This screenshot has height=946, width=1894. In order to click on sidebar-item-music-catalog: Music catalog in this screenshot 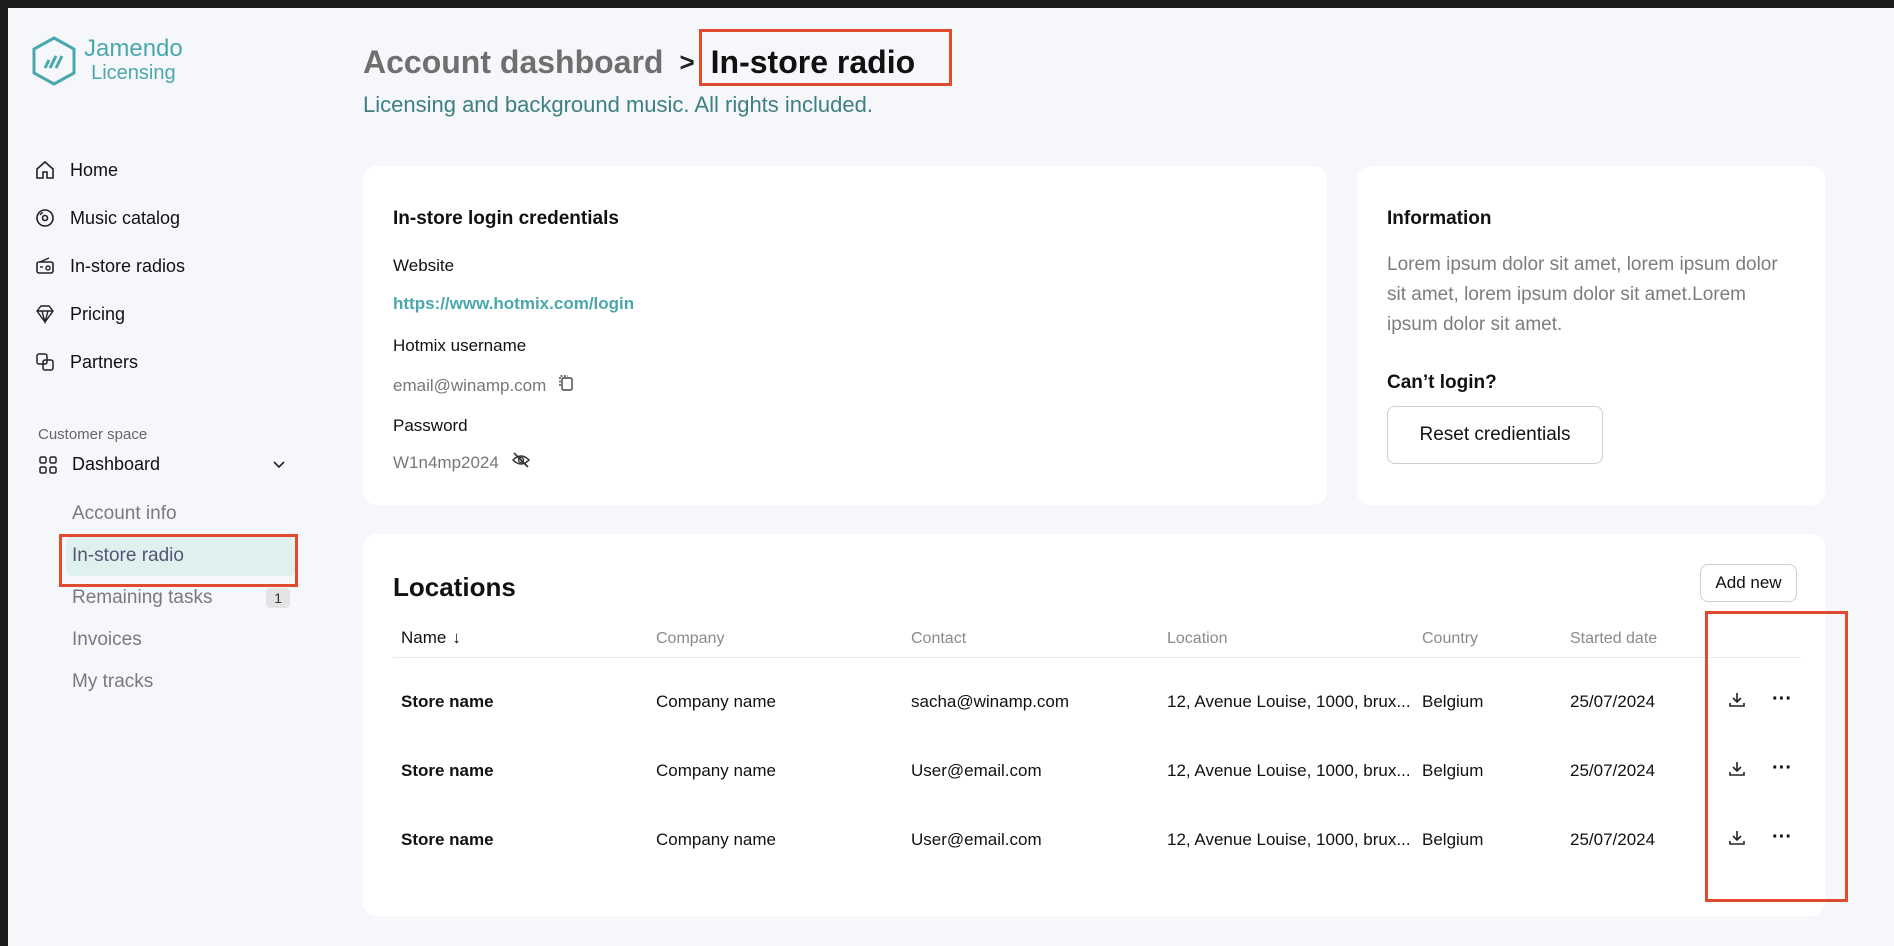, I will do `click(164, 218)`.